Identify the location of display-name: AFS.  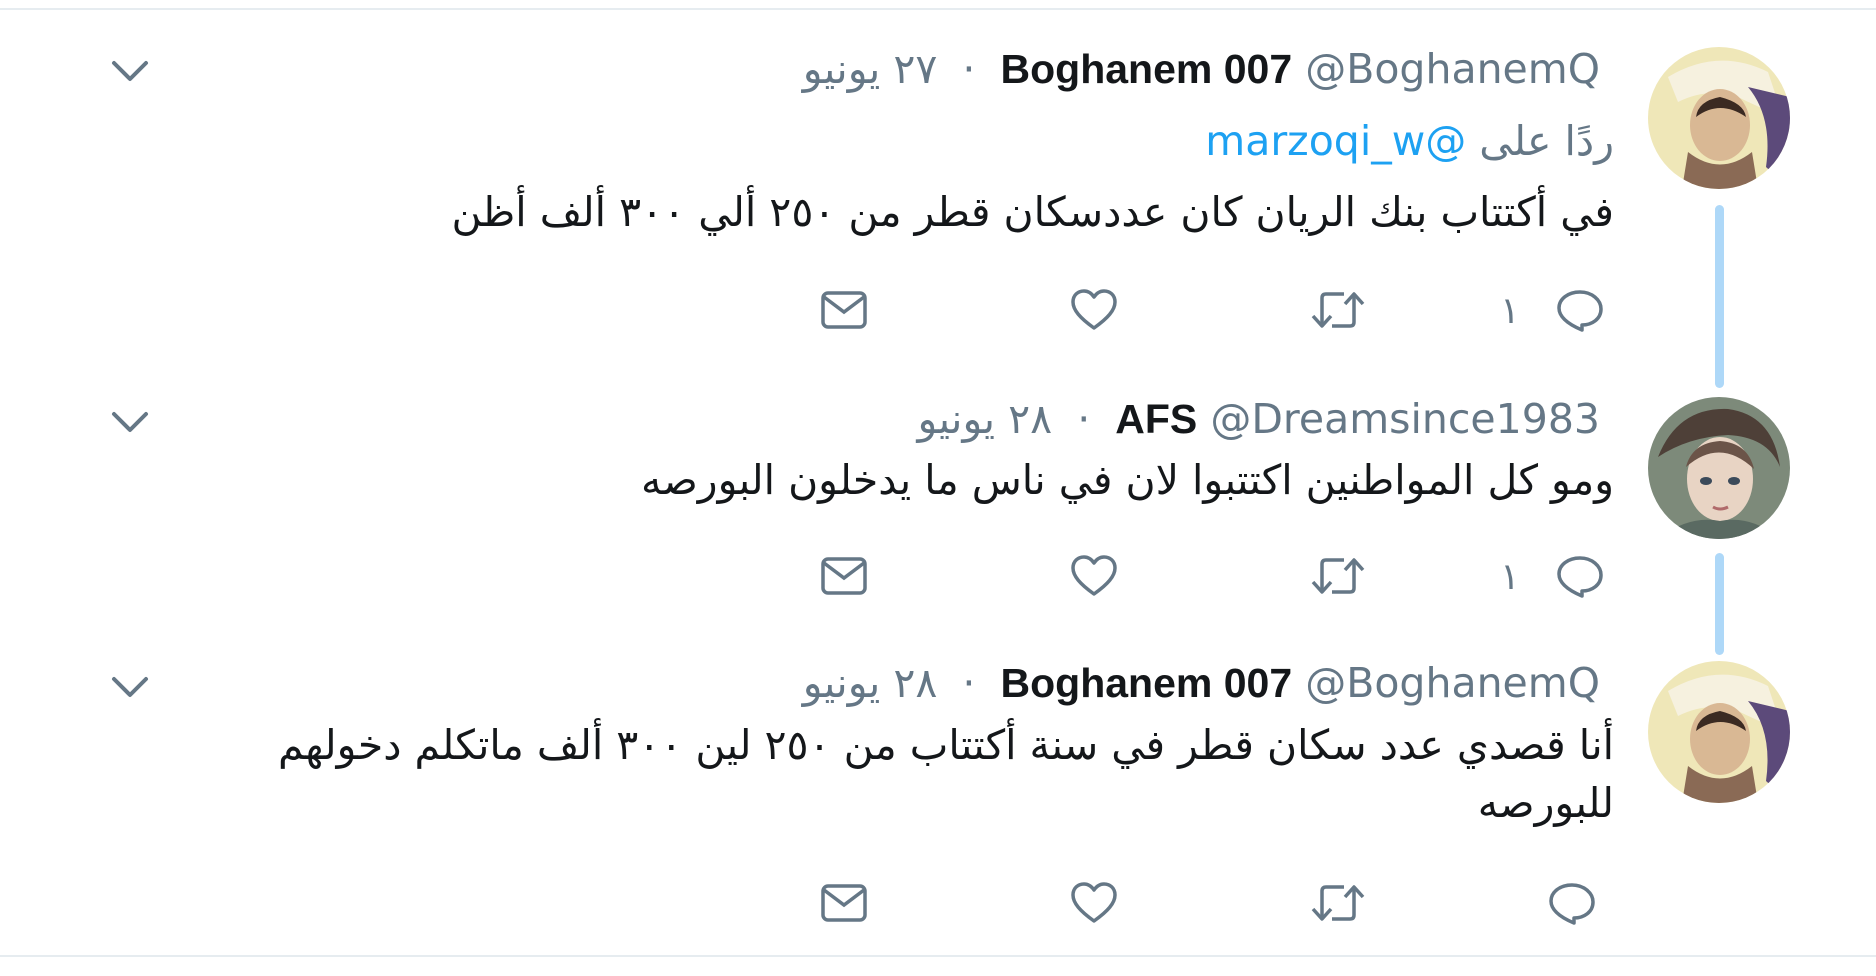
(1156, 419).